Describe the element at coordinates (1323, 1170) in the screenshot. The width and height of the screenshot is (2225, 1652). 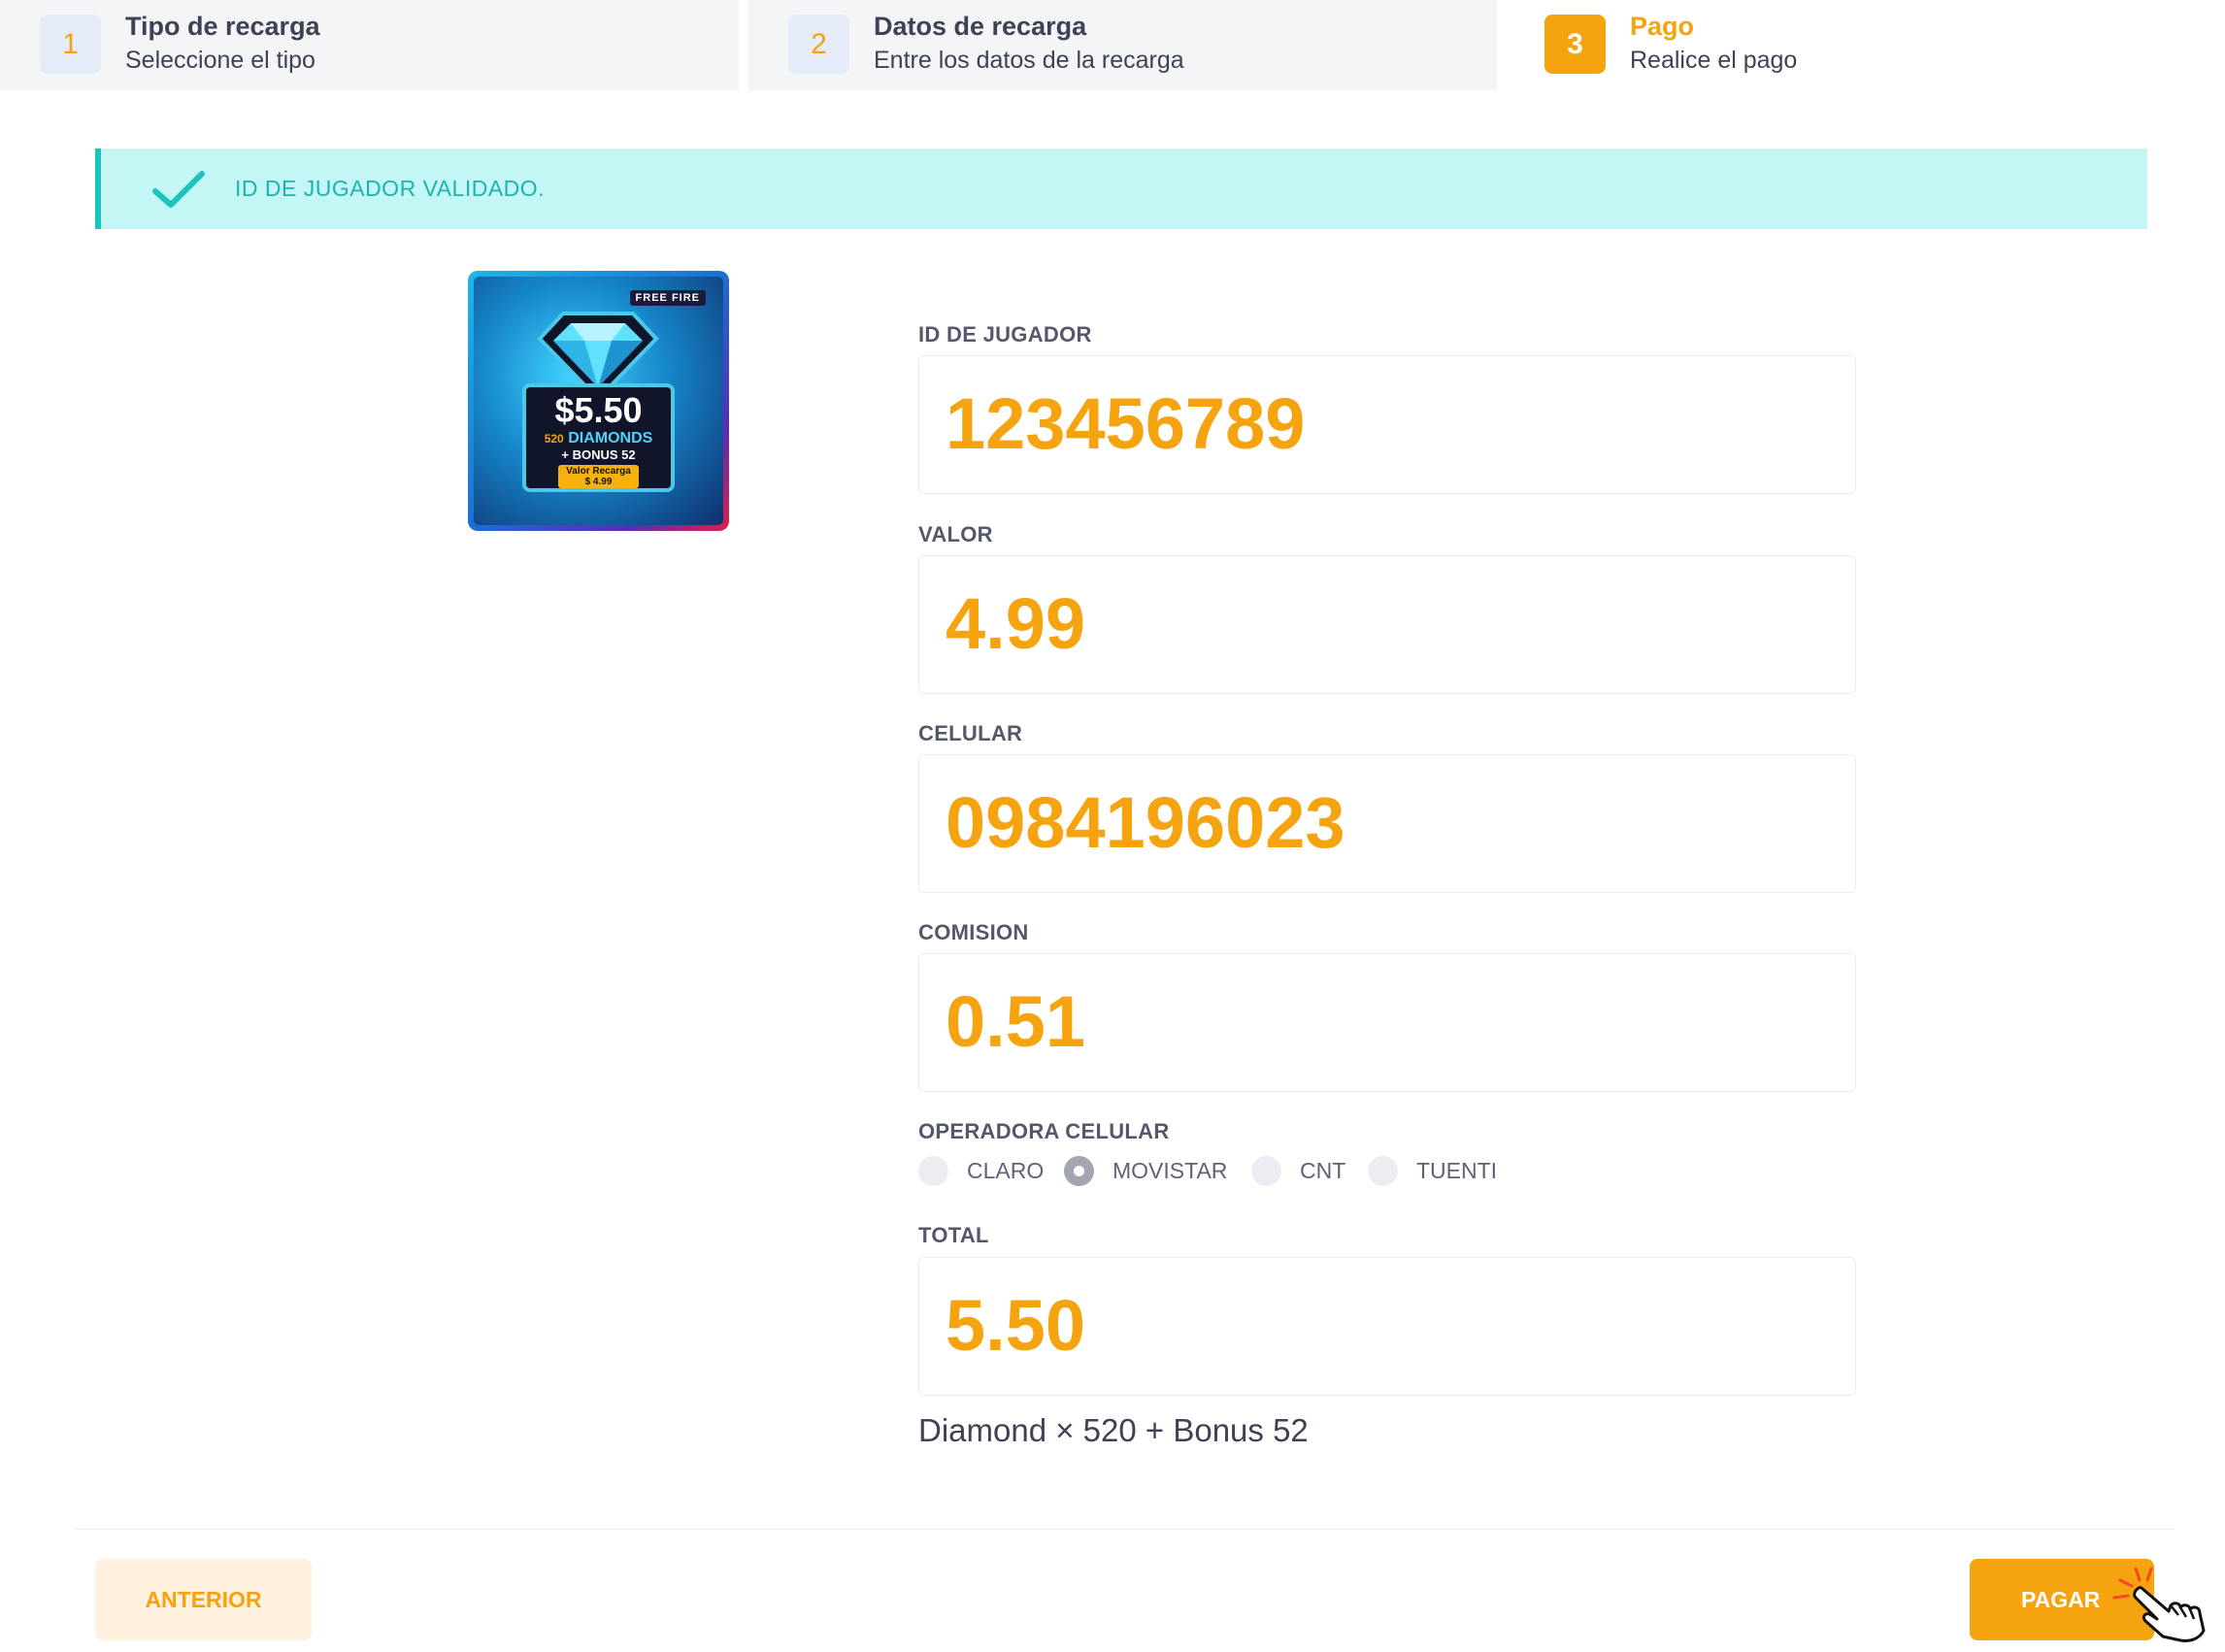
I see `radio-label: CNT` at that location.